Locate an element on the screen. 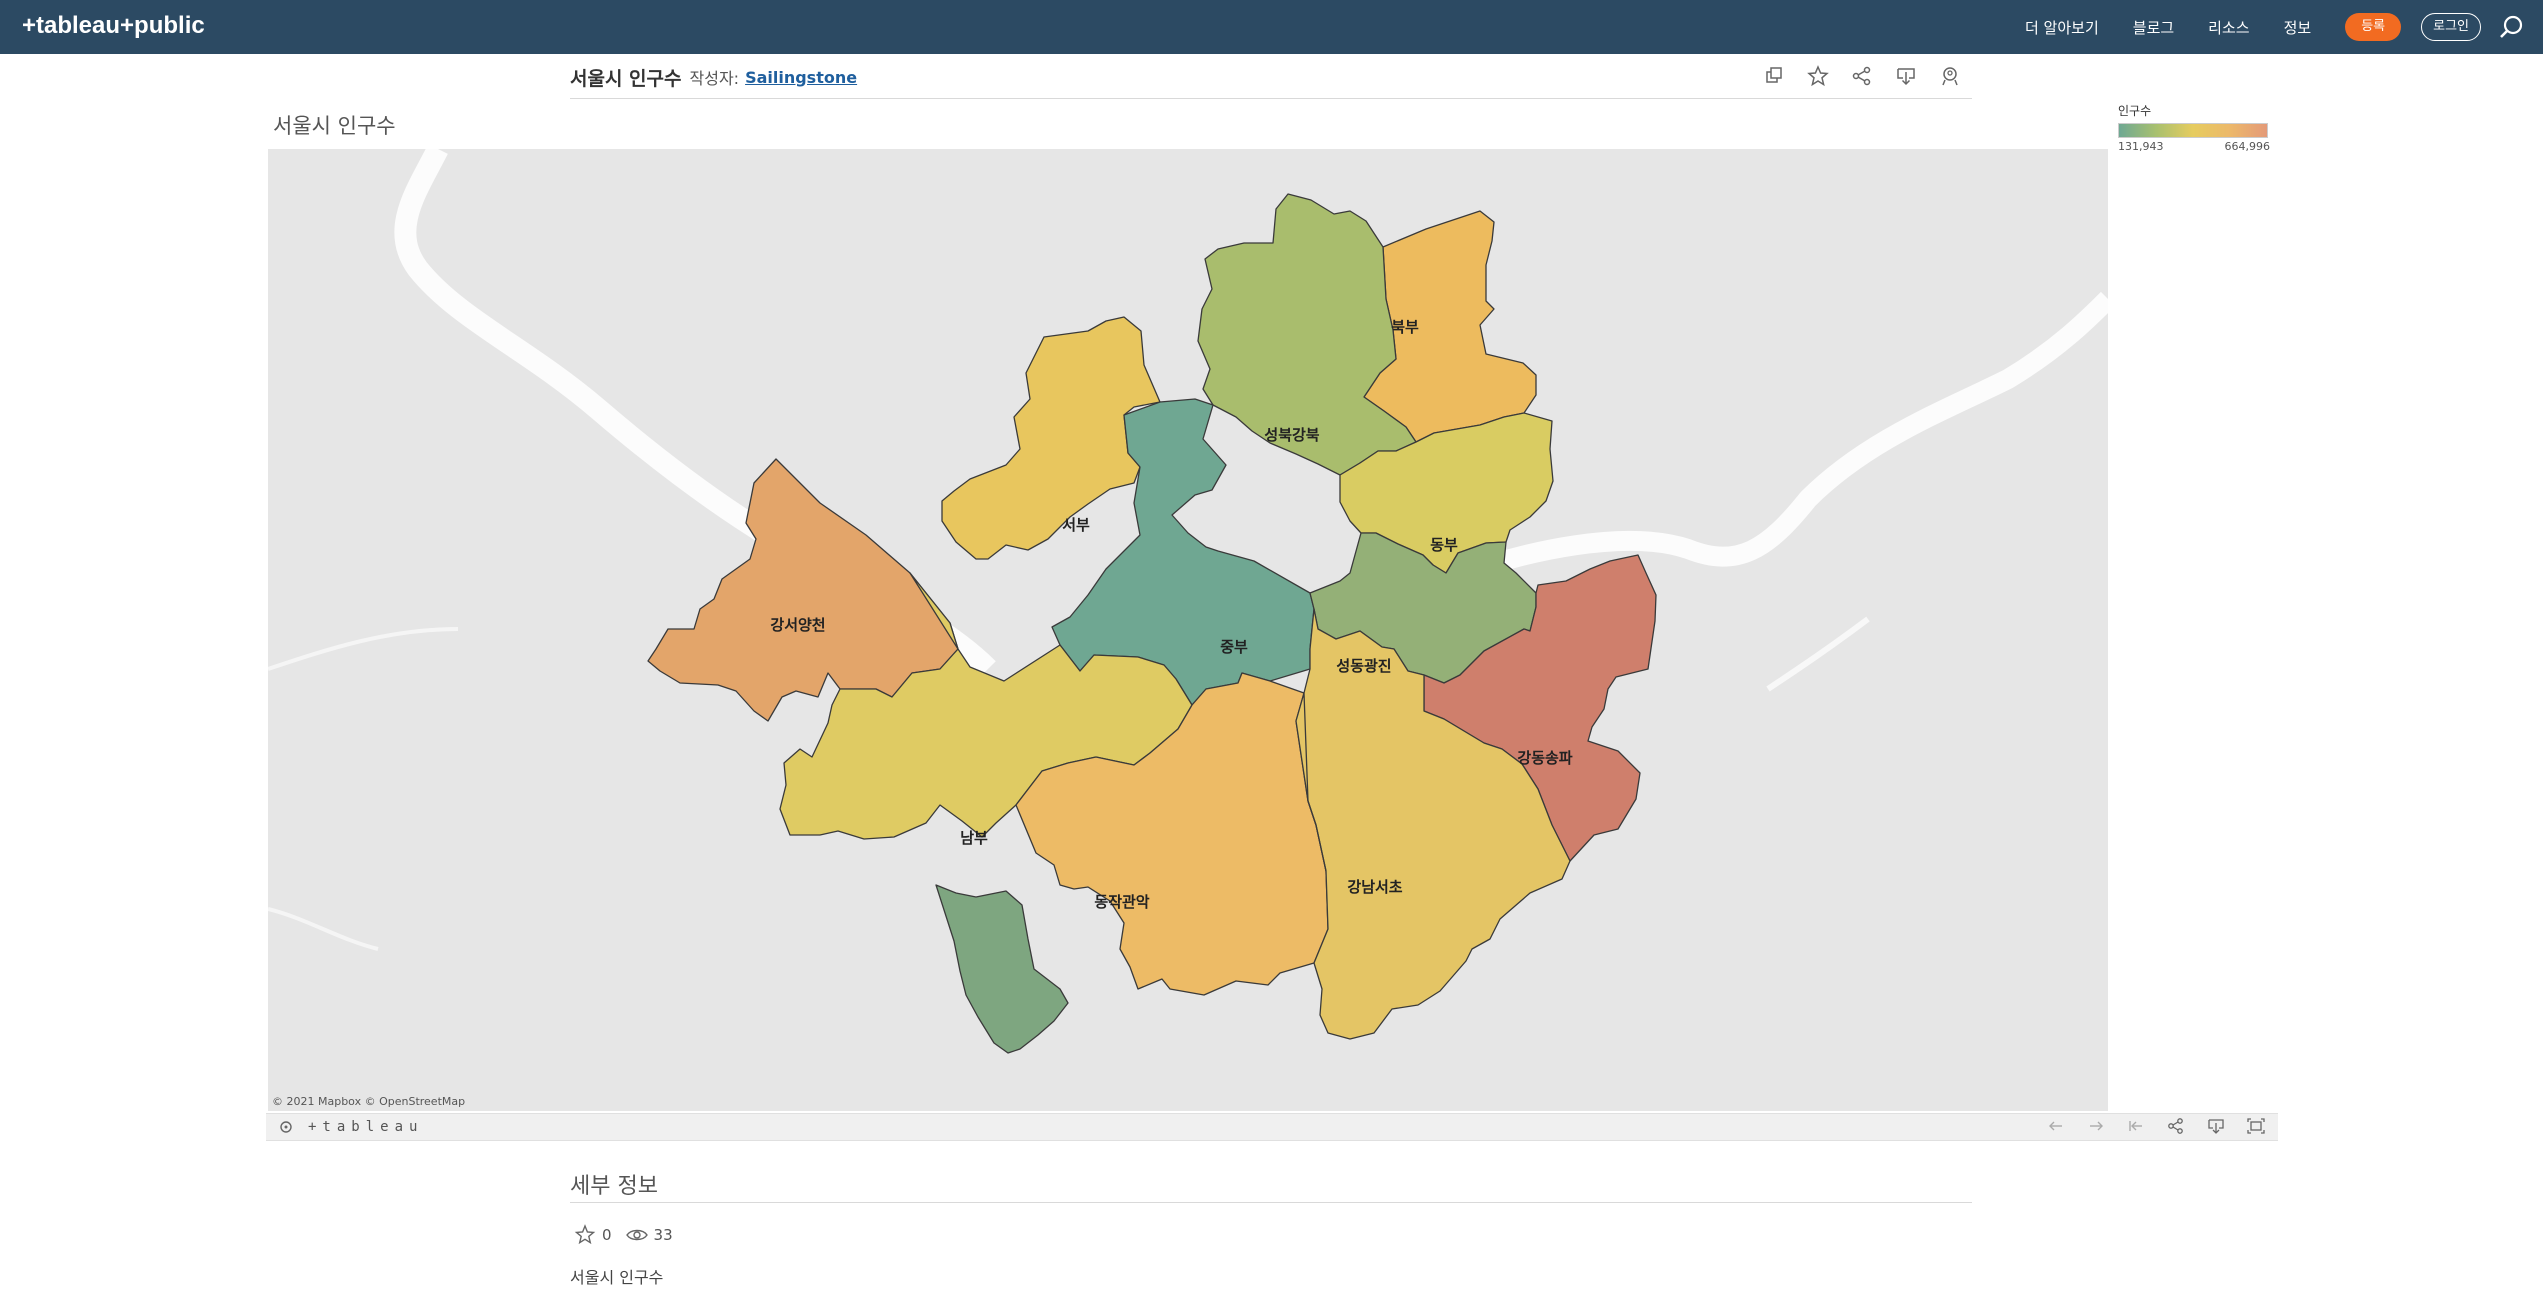  legend-max: 664,996 is located at coordinates (2247, 146).